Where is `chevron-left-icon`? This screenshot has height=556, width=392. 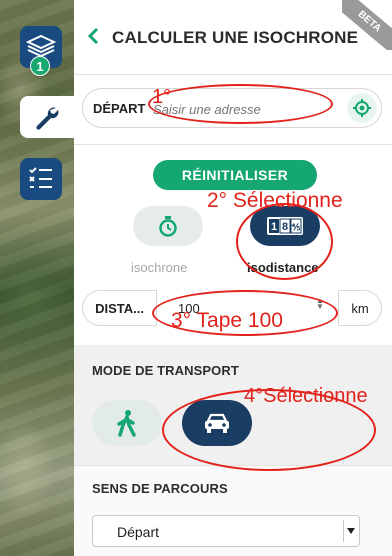
chevron-left-icon is located at coordinates (93, 36).